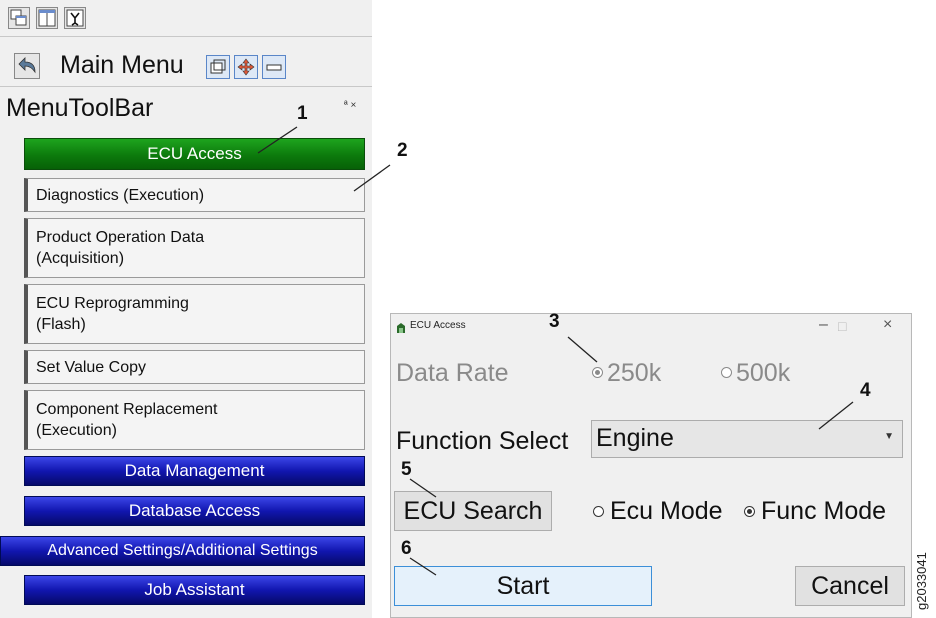  I want to click on callout-5: 5, so click(406, 469).